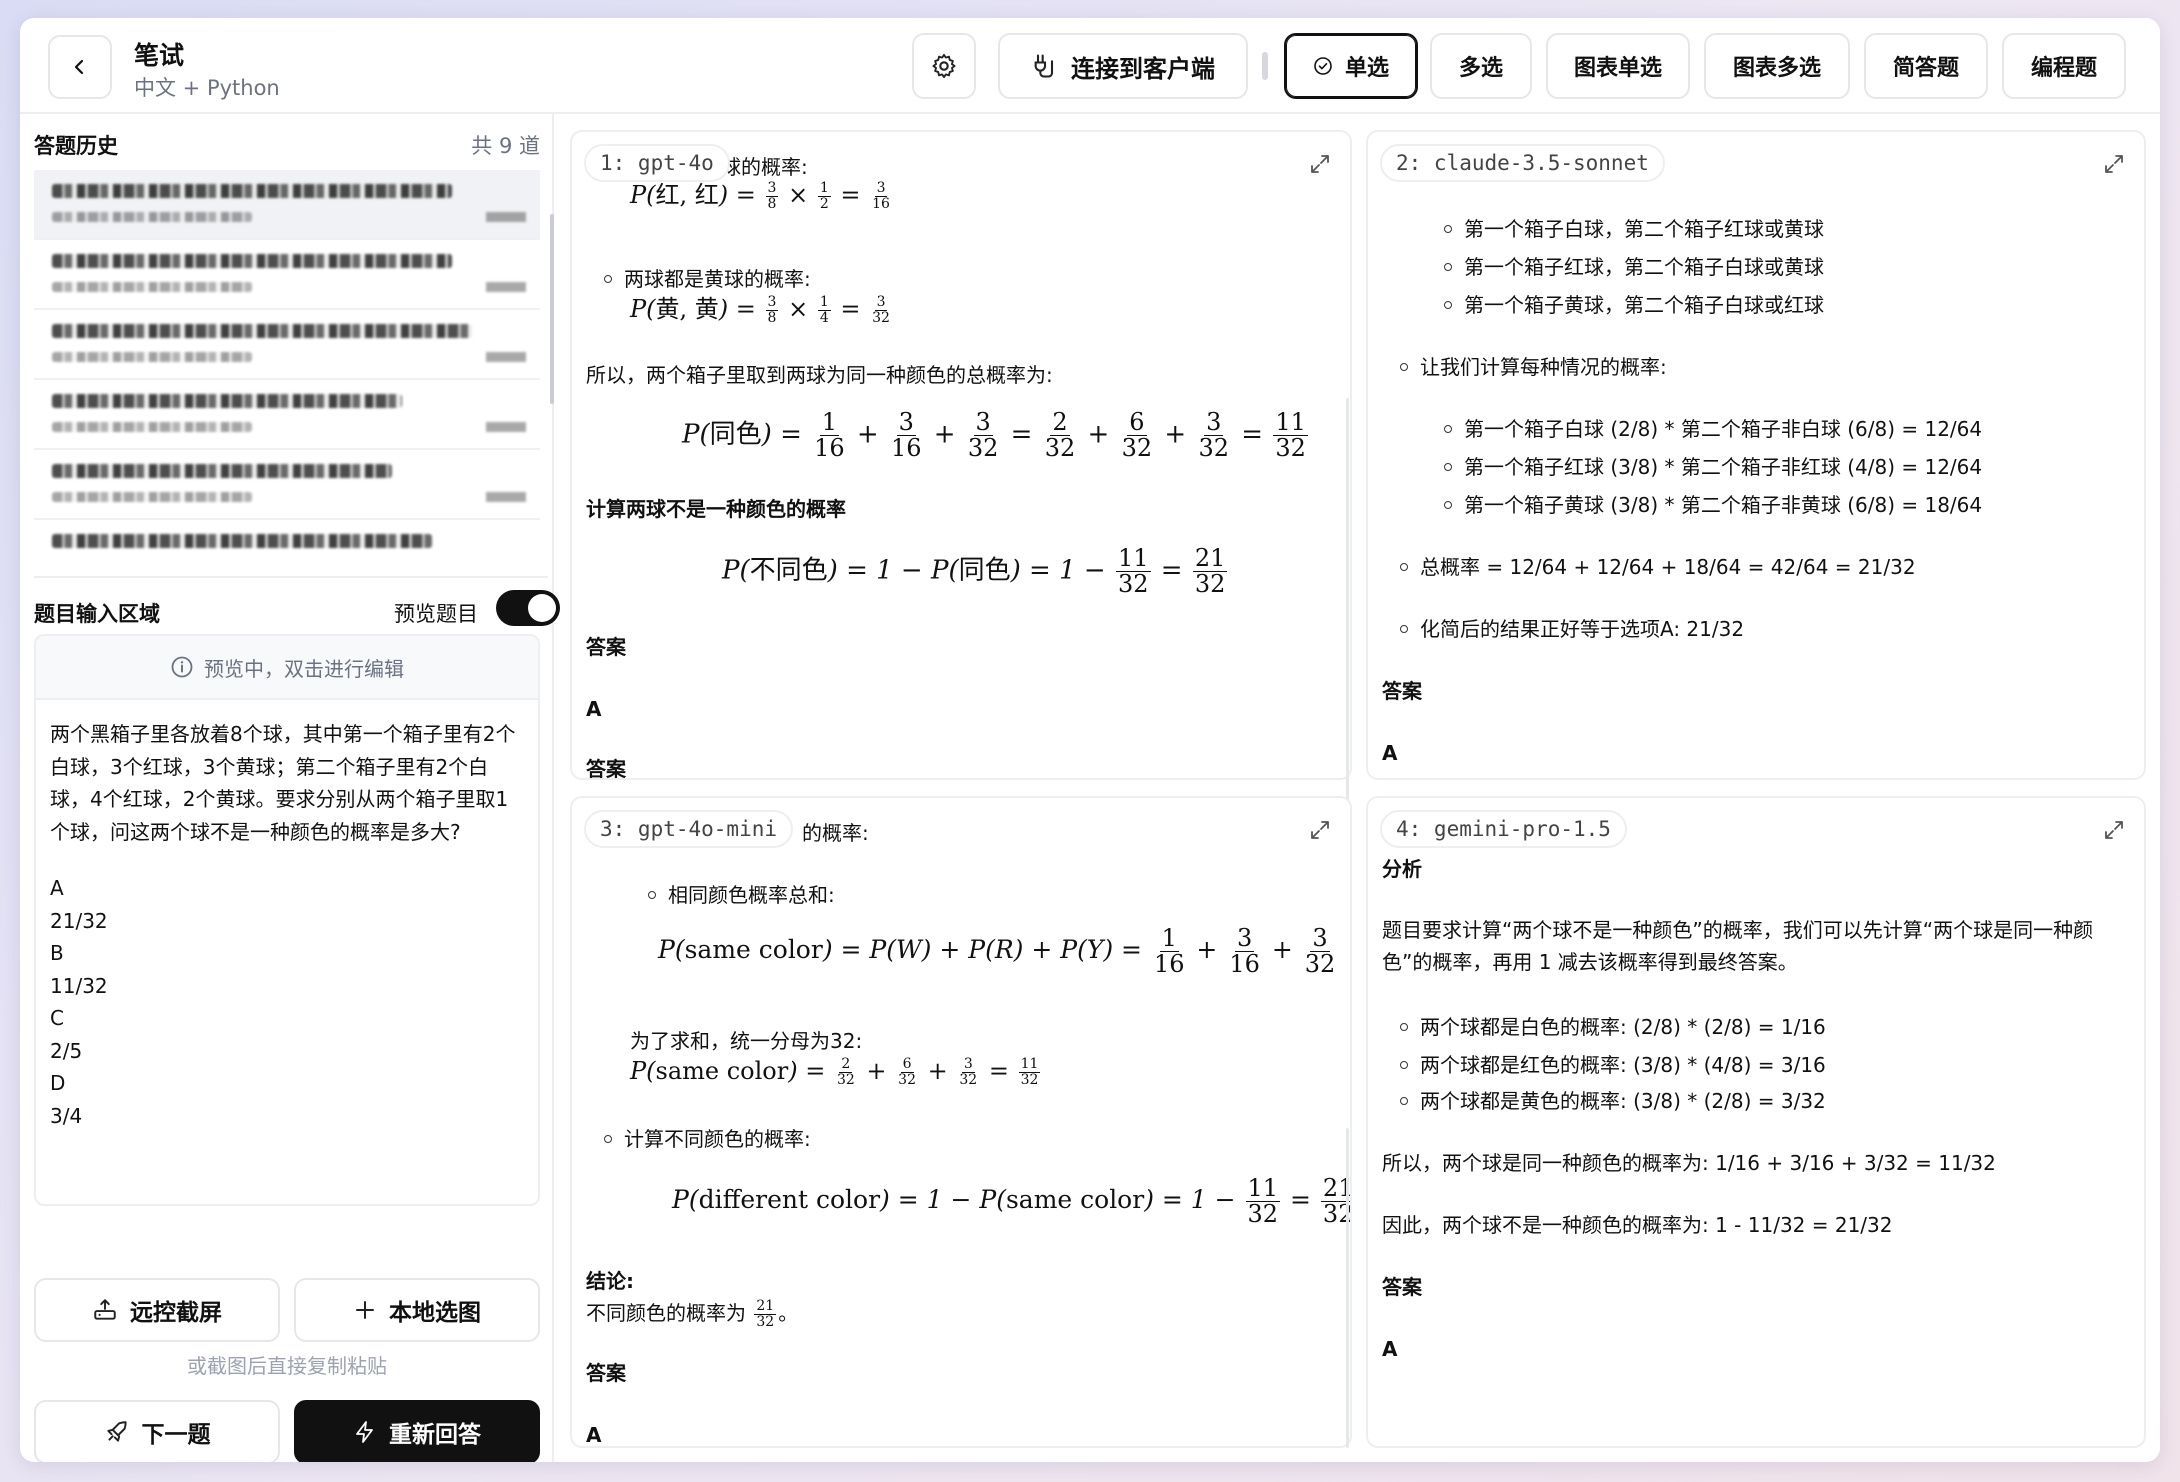 This screenshot has height=1482, width=2180. Describe the element at coordinates (116, 1431) in the screenshot. I see `rocket-icon` at that location.